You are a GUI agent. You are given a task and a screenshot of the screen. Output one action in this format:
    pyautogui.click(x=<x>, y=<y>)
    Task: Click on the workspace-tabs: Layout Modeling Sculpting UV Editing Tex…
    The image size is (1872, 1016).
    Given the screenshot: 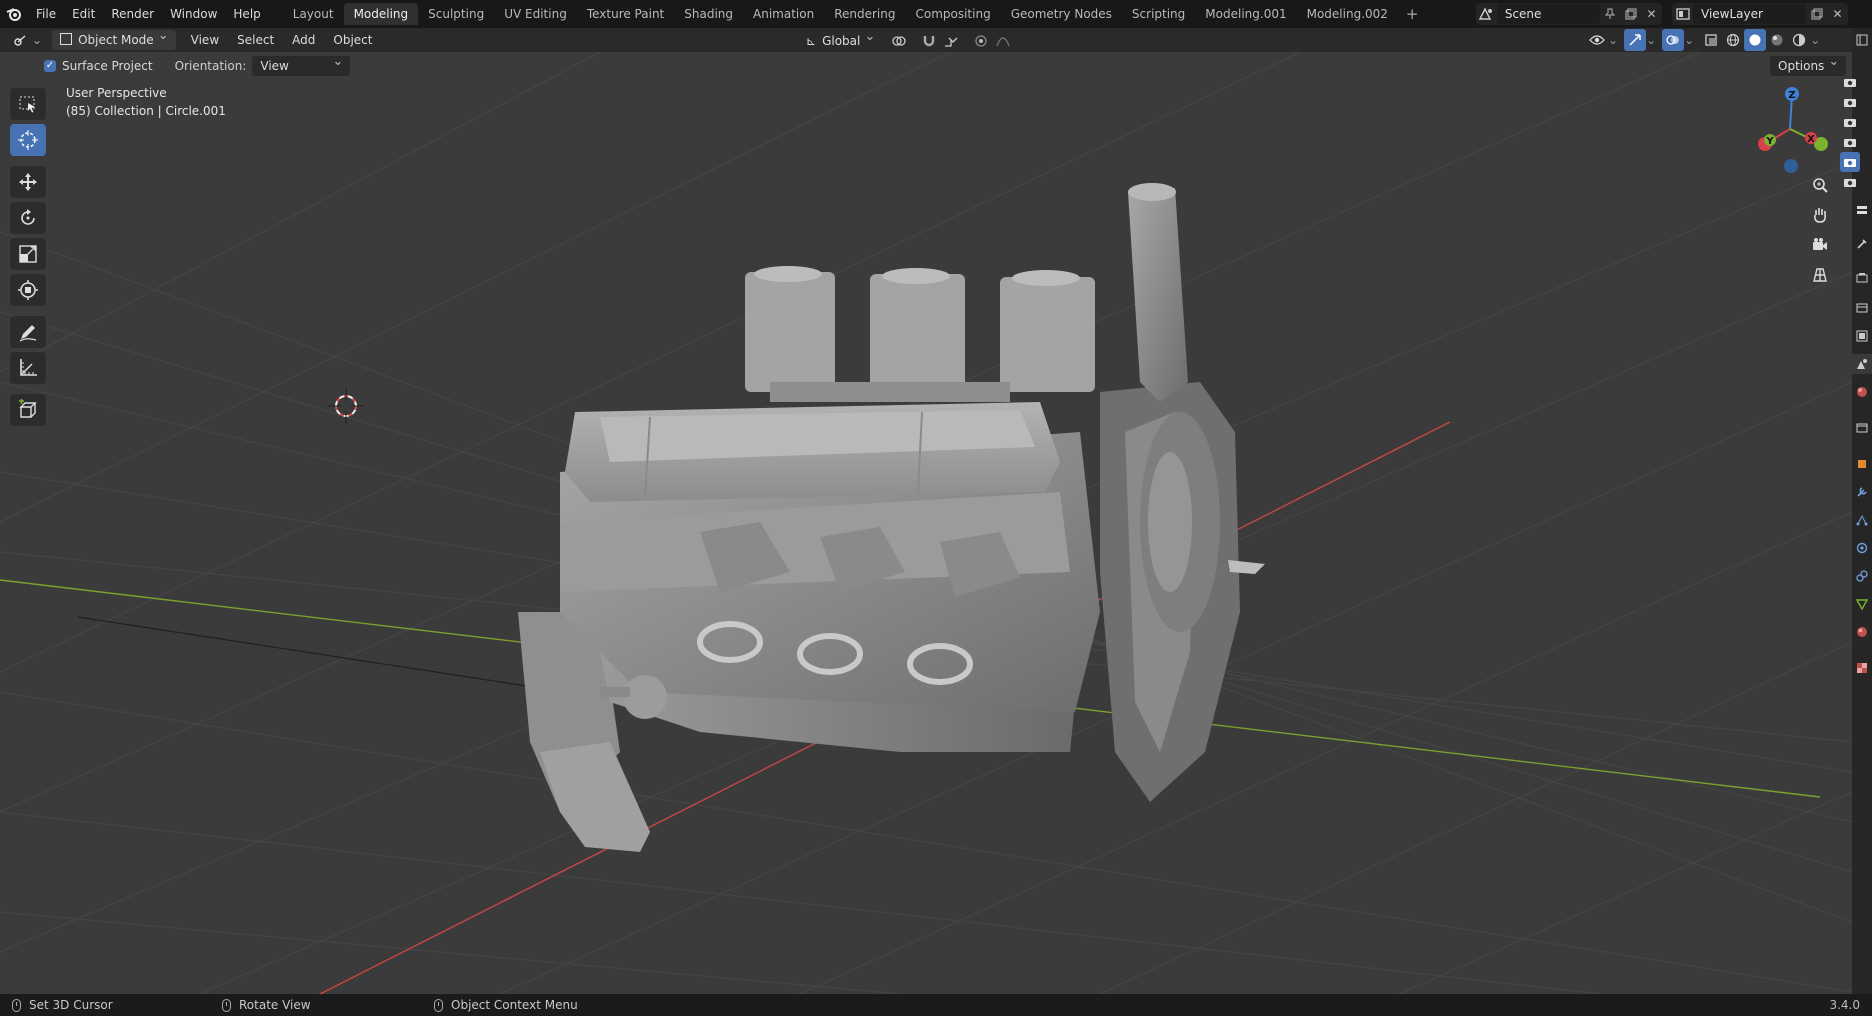 What is the action you would take?
    pyautogui.click(x=855, y=14)
    